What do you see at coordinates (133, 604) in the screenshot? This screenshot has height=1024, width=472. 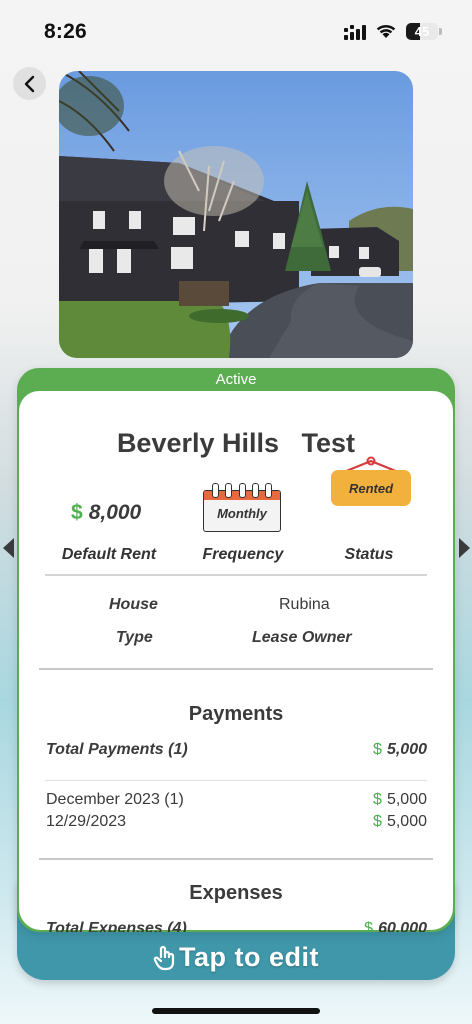 I see `property-type-house: House` at bounding box center [133, 604].